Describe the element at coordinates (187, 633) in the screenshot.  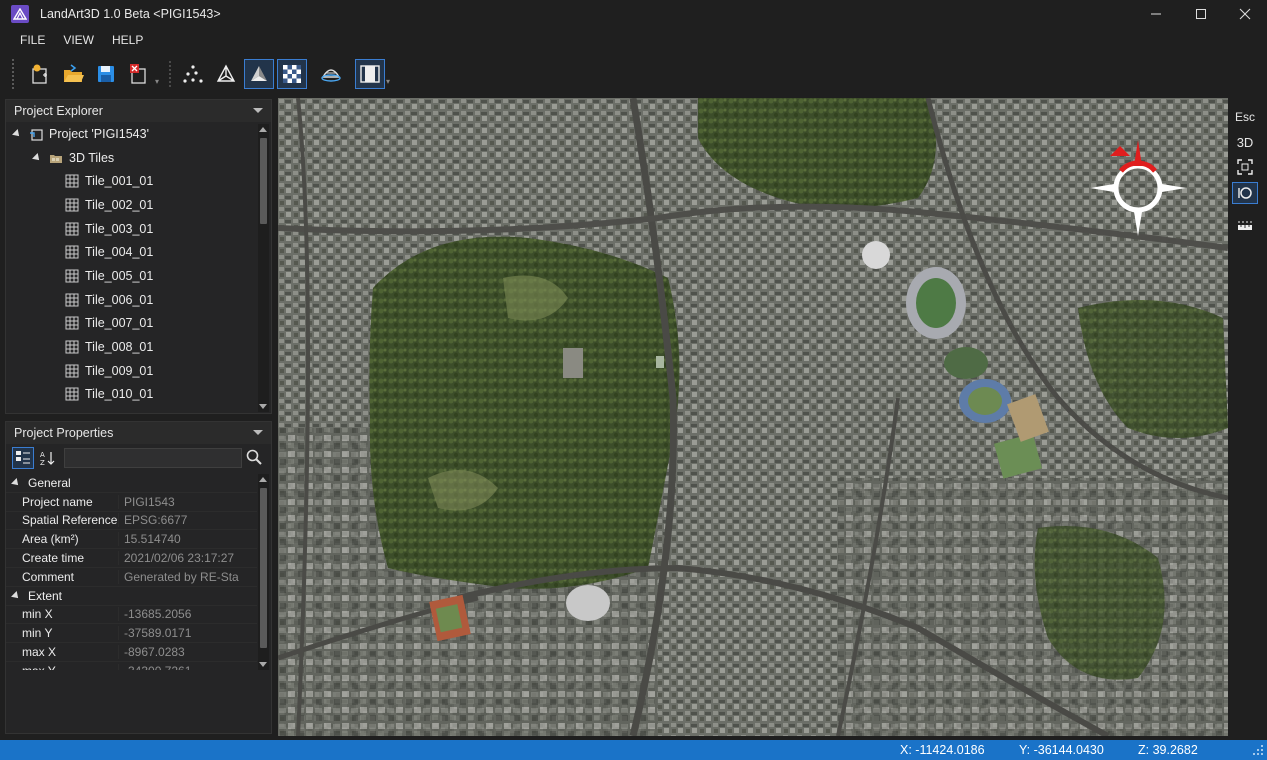
I see `property-value: -37589.0171` at that location.